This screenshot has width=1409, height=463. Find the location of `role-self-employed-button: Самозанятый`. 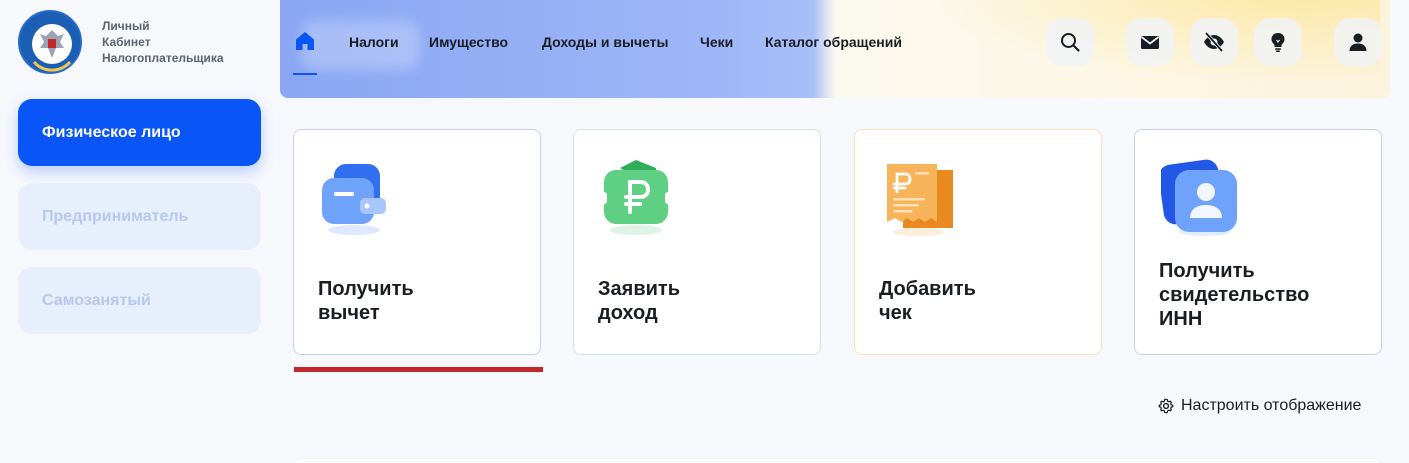

role-self-employed-button: Самозанятый is located at coordinates (139, 300).